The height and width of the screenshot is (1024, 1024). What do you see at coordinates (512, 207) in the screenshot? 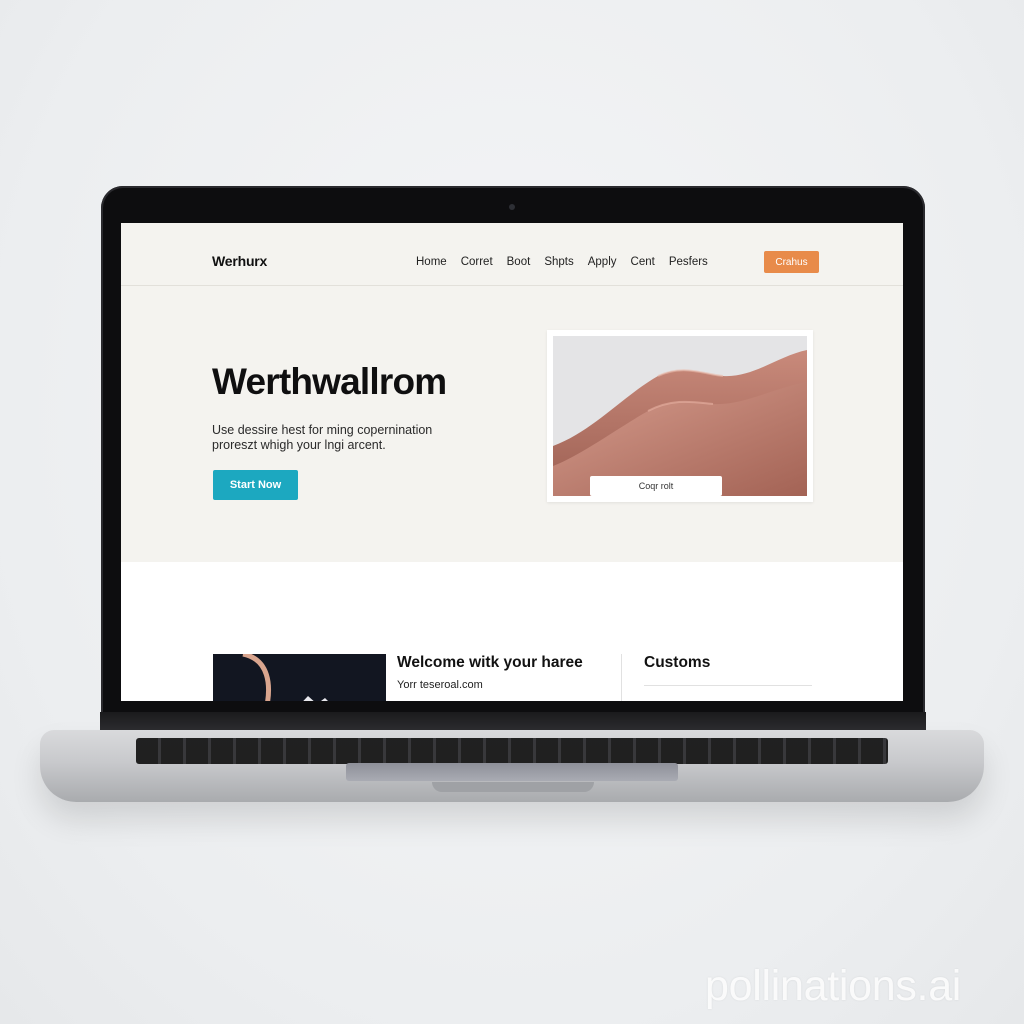
I see `webcam-icon` at bounding box center [512, 207].